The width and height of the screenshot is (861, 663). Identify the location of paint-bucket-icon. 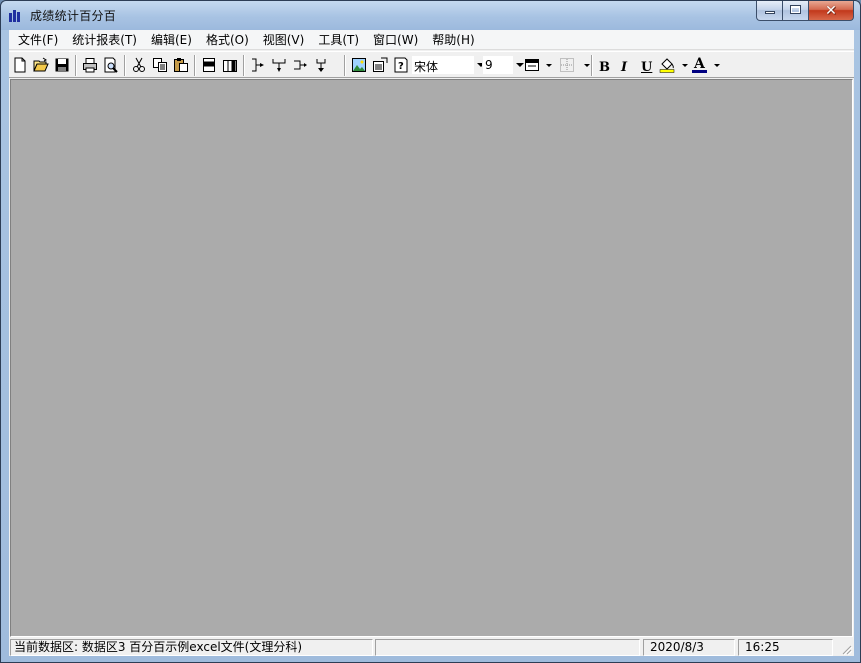
(667, 65).